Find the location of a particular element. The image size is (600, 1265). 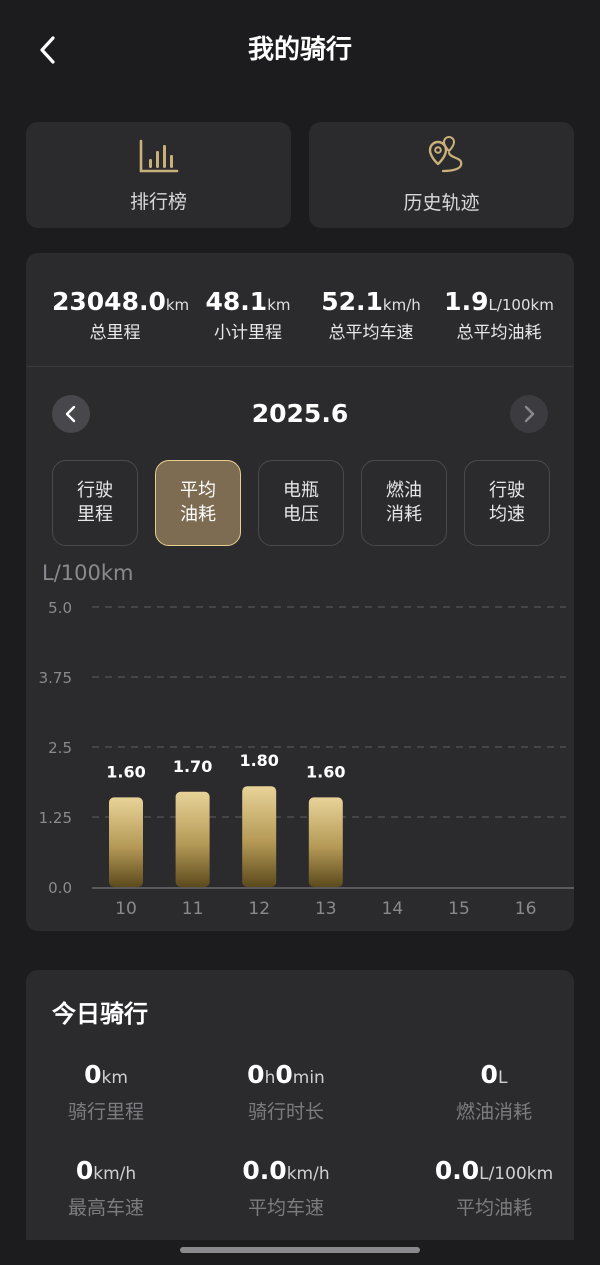

today-avg-fuel: 0.0L/100km 平均油耗 is located at coordinates (494, 1187).